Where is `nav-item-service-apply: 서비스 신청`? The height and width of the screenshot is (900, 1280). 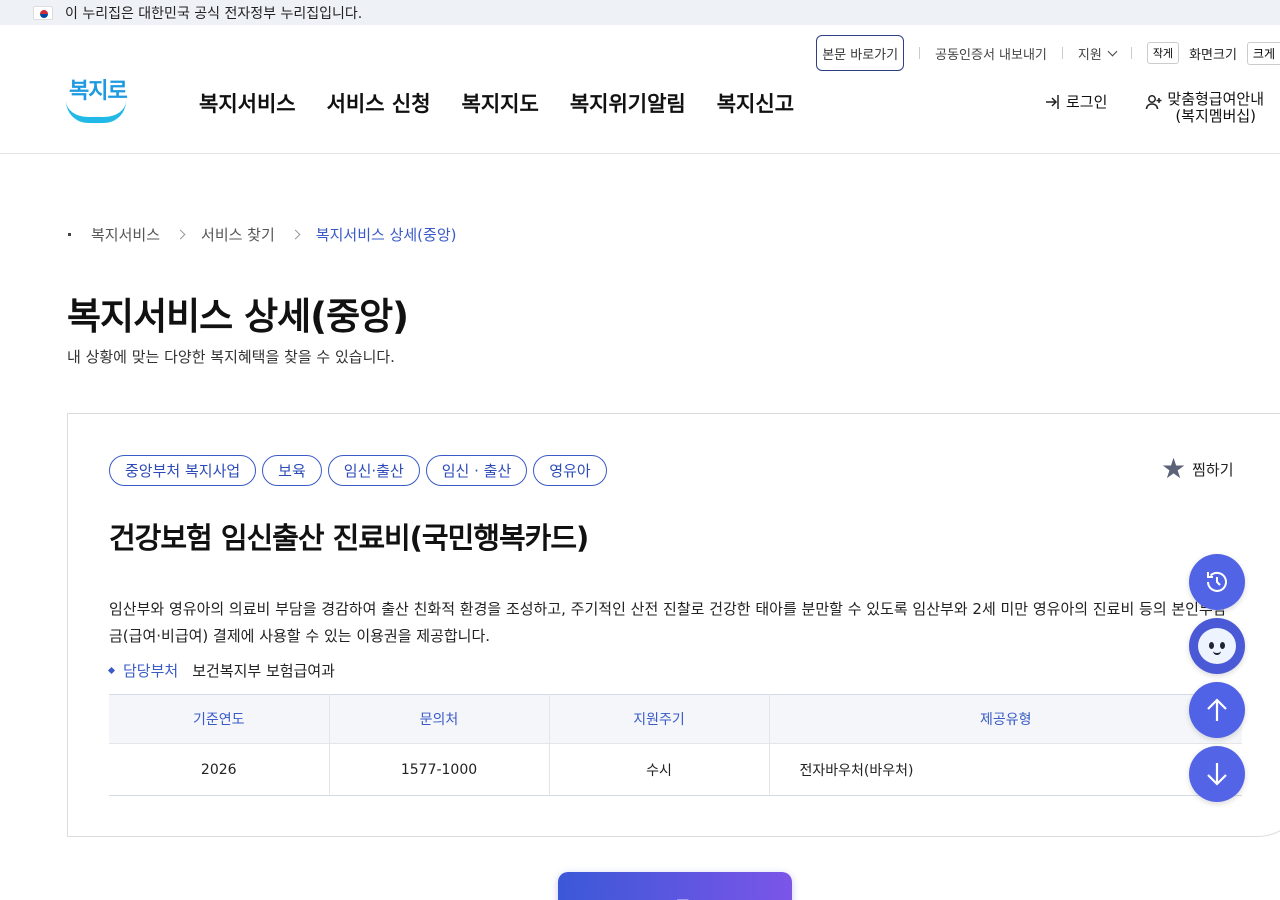
nav-item-service-apply: 서비스 신청 is located at coordinates (379, 103).